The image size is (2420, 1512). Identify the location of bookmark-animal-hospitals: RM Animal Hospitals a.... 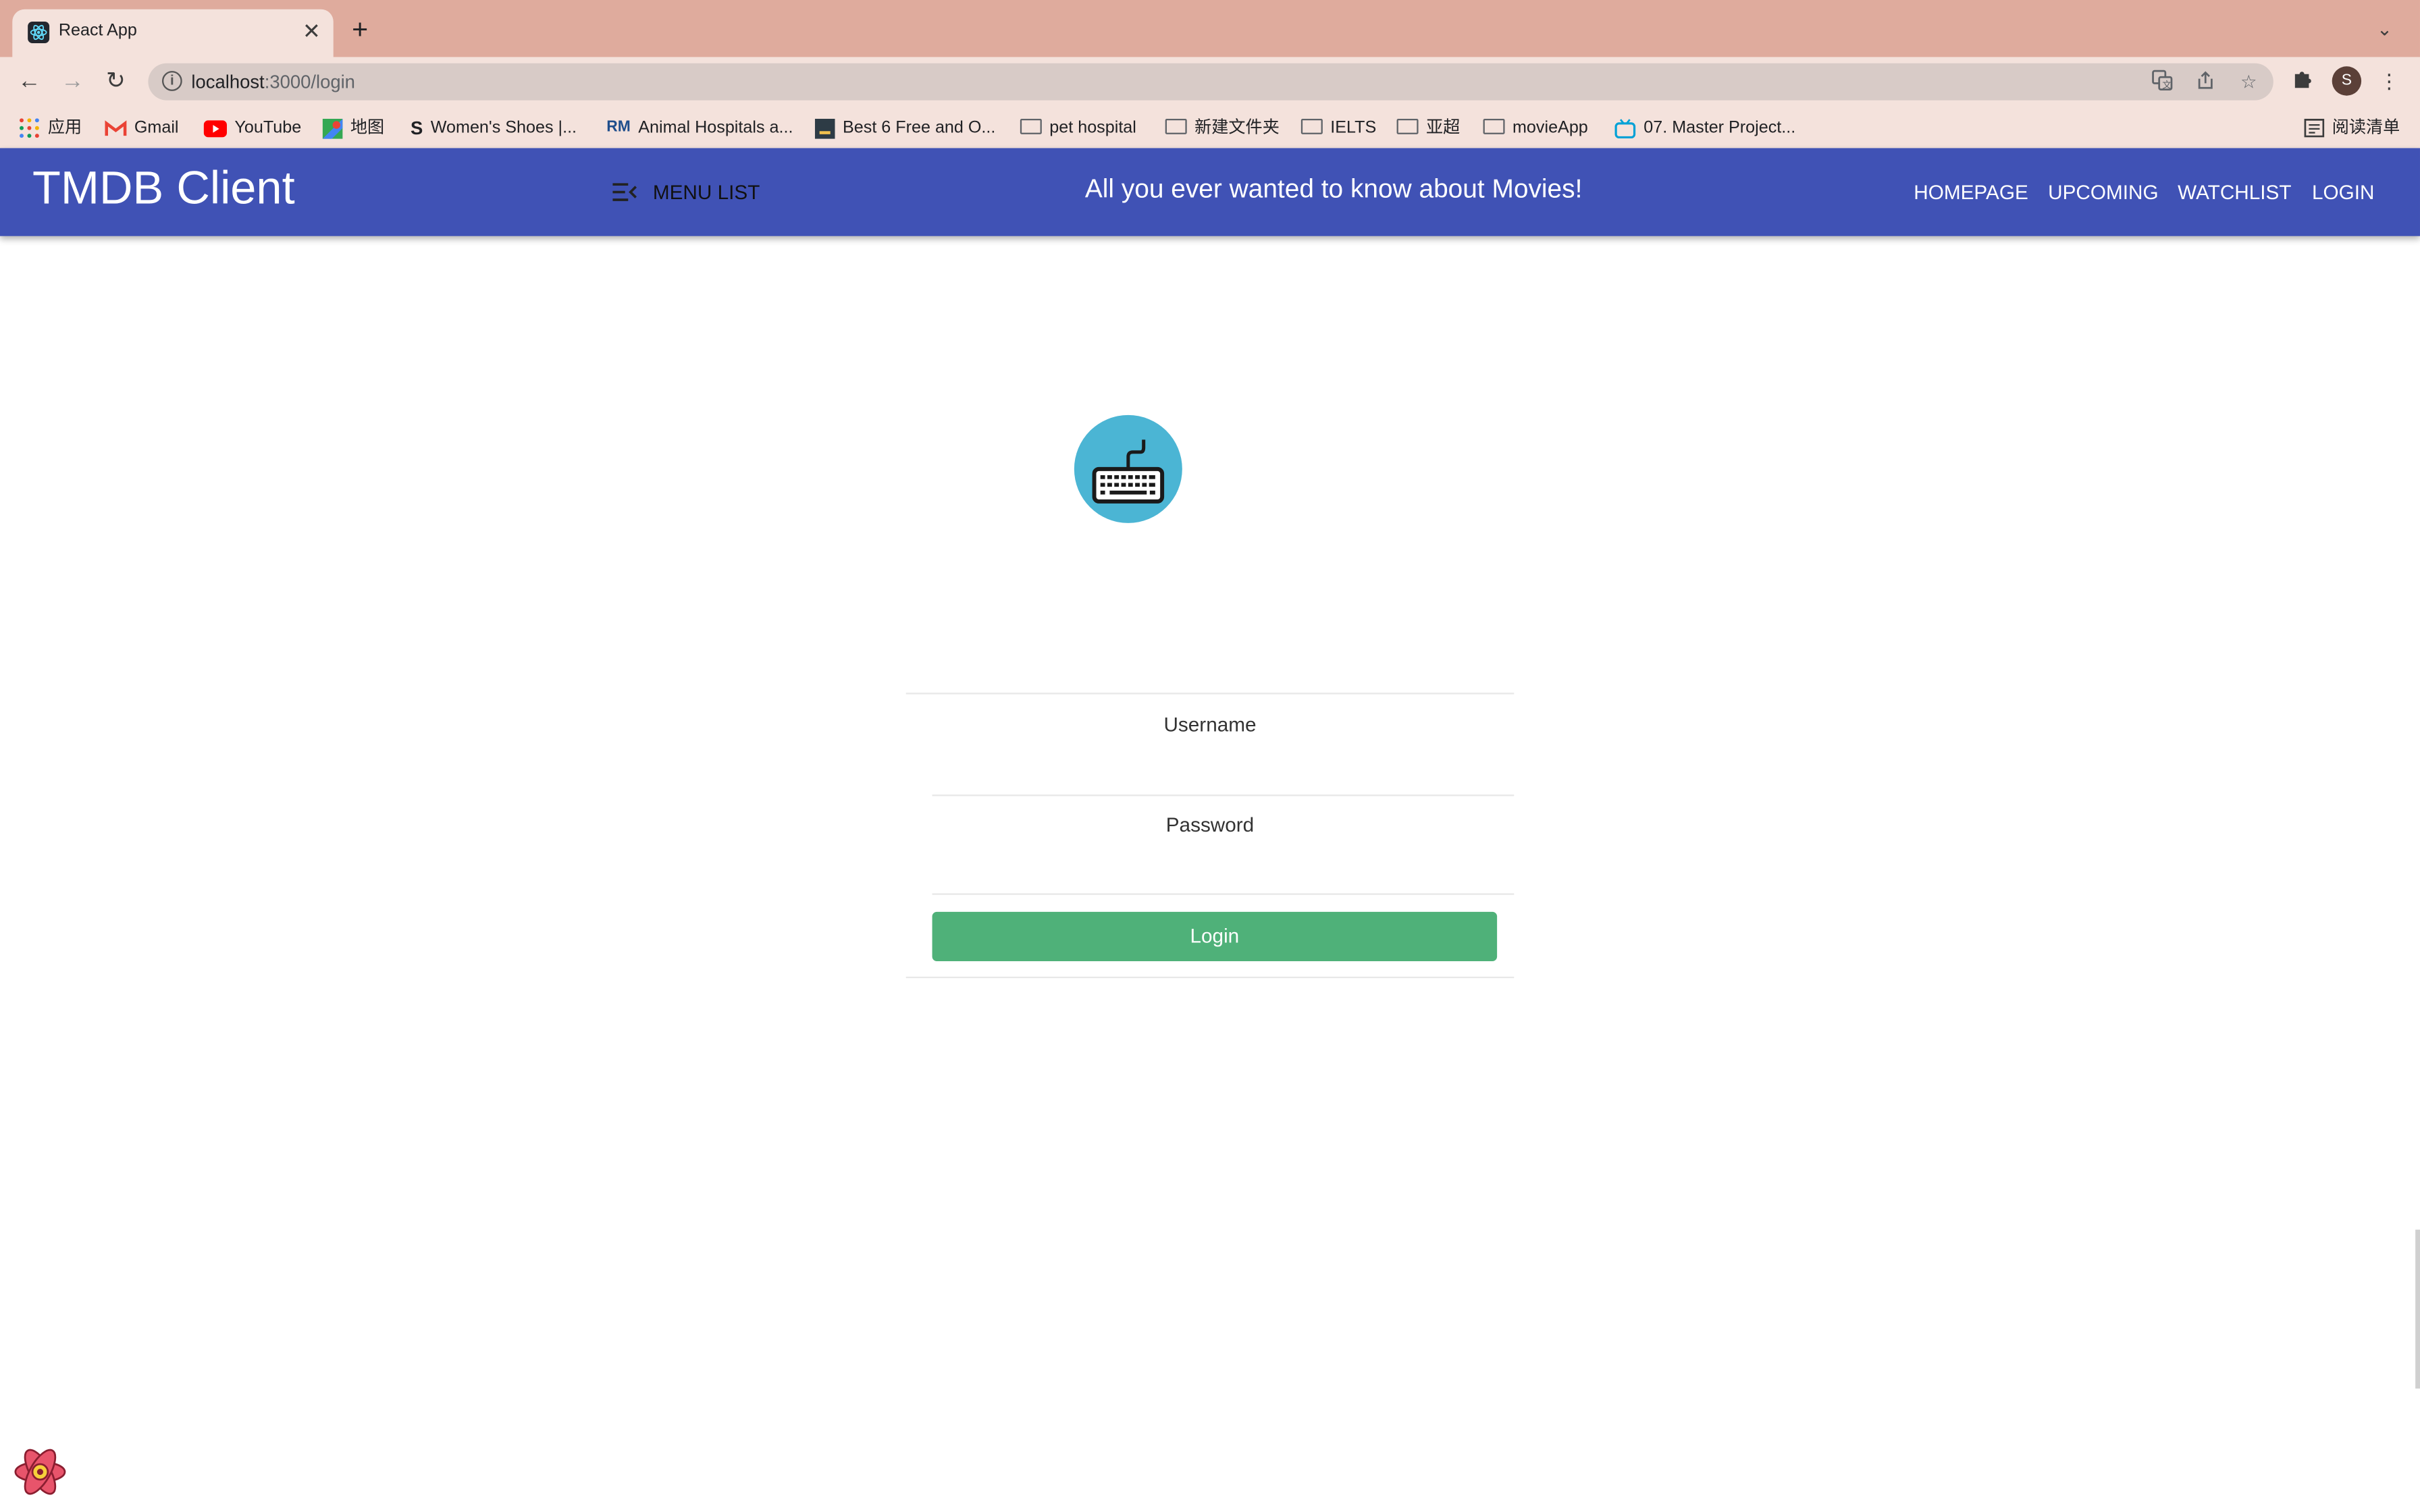
(699, 127).